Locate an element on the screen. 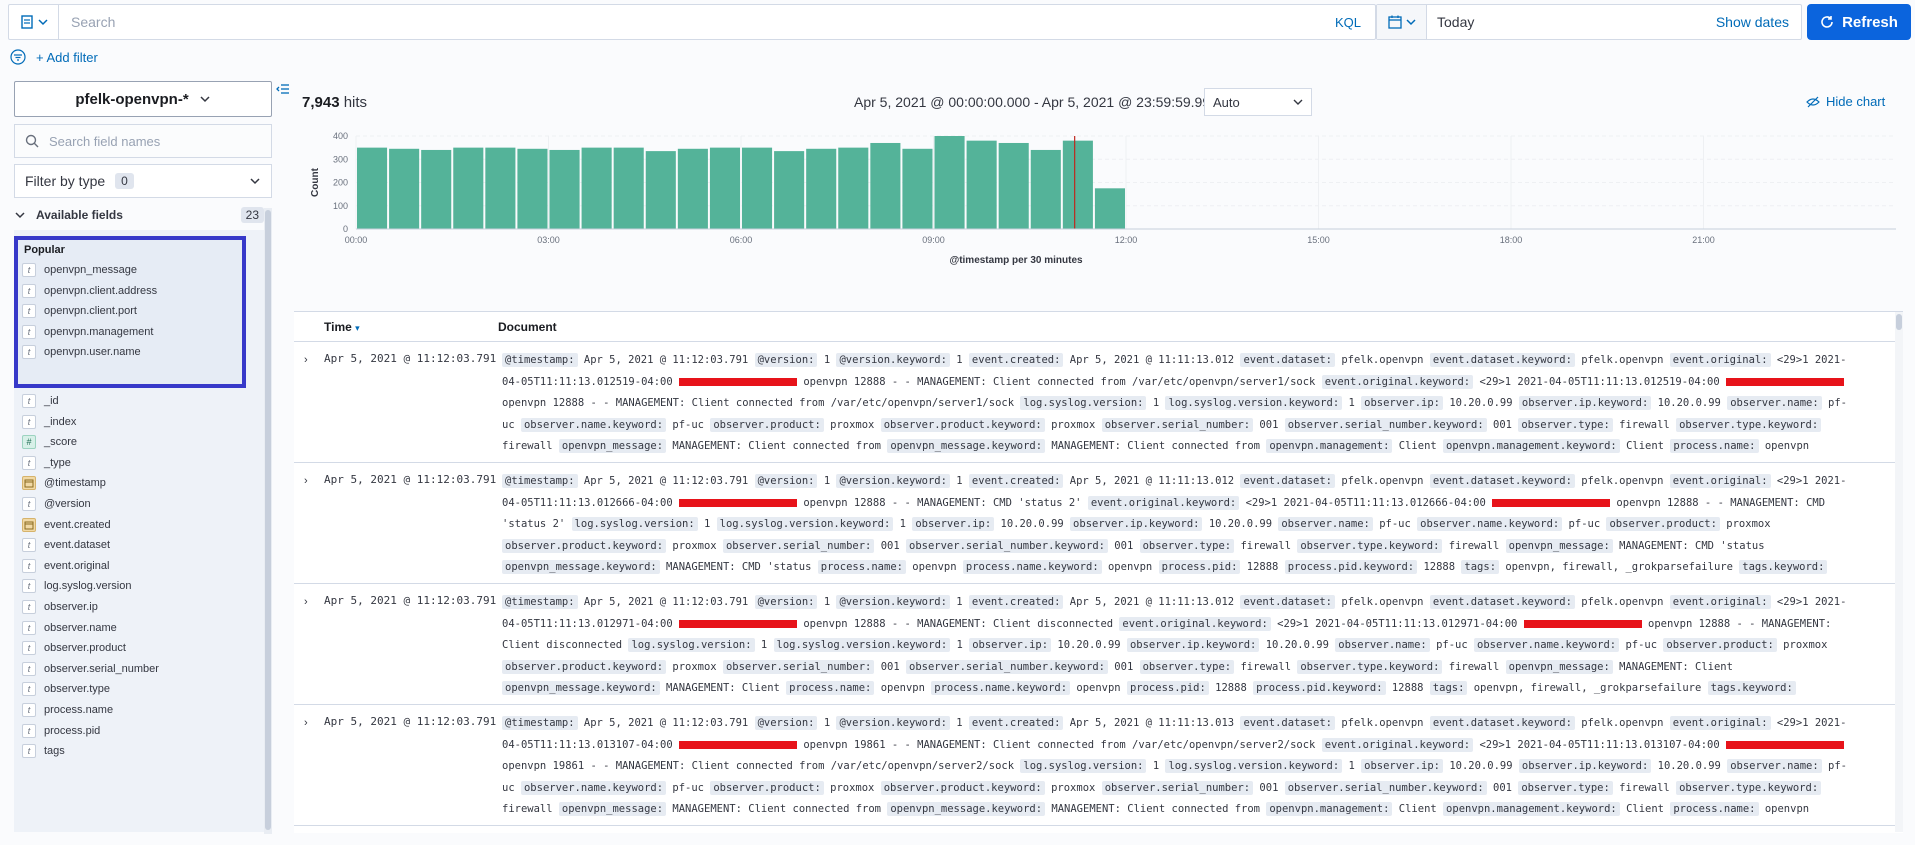 Image resolution: width=1915 pixels, height=845 pixels. x-tick-label: 18:00 is located at coordinates (1511, 240).